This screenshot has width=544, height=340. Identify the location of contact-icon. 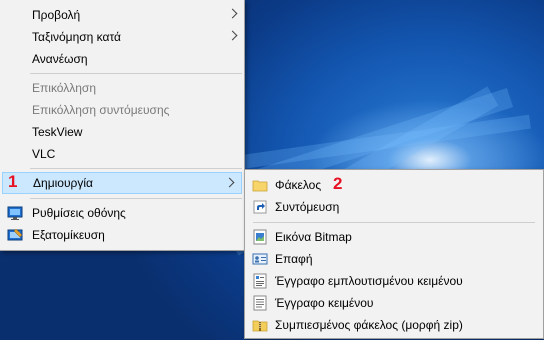
(260, 259).